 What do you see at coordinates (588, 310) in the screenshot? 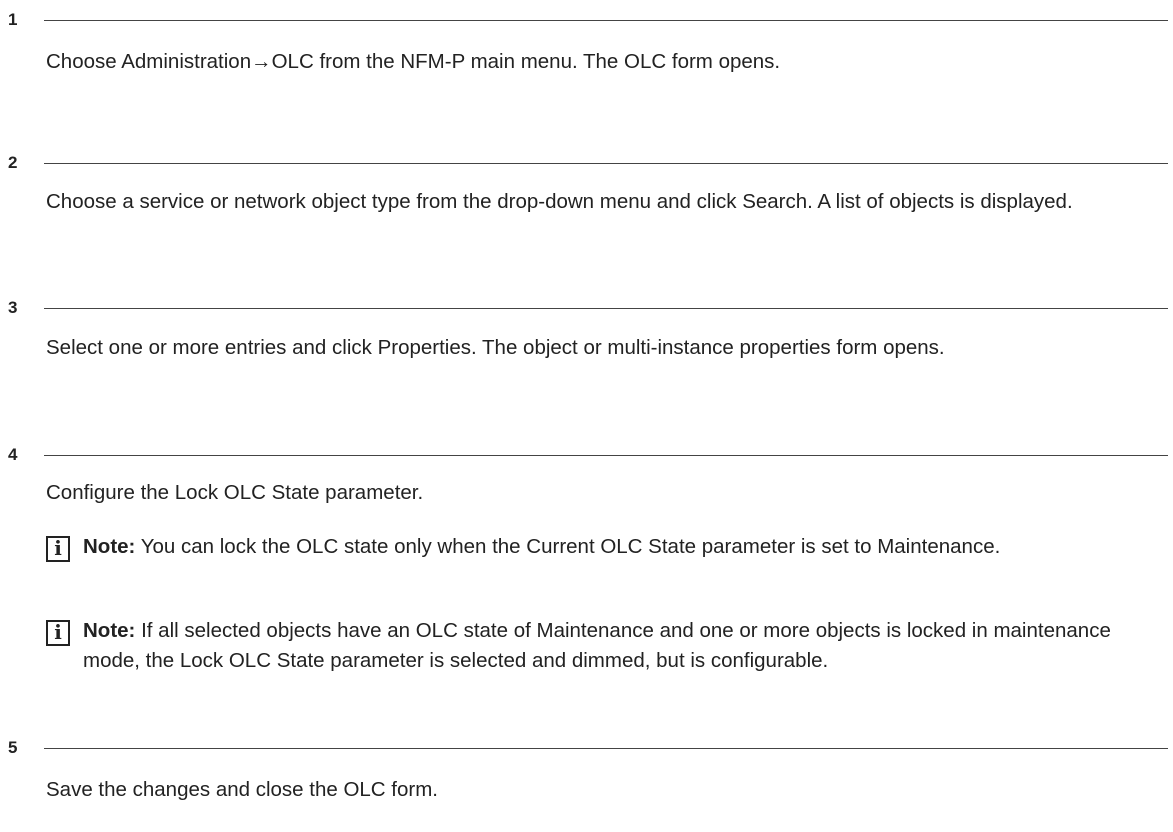
I see `step-header: 3` at bounding box center [588, 310].